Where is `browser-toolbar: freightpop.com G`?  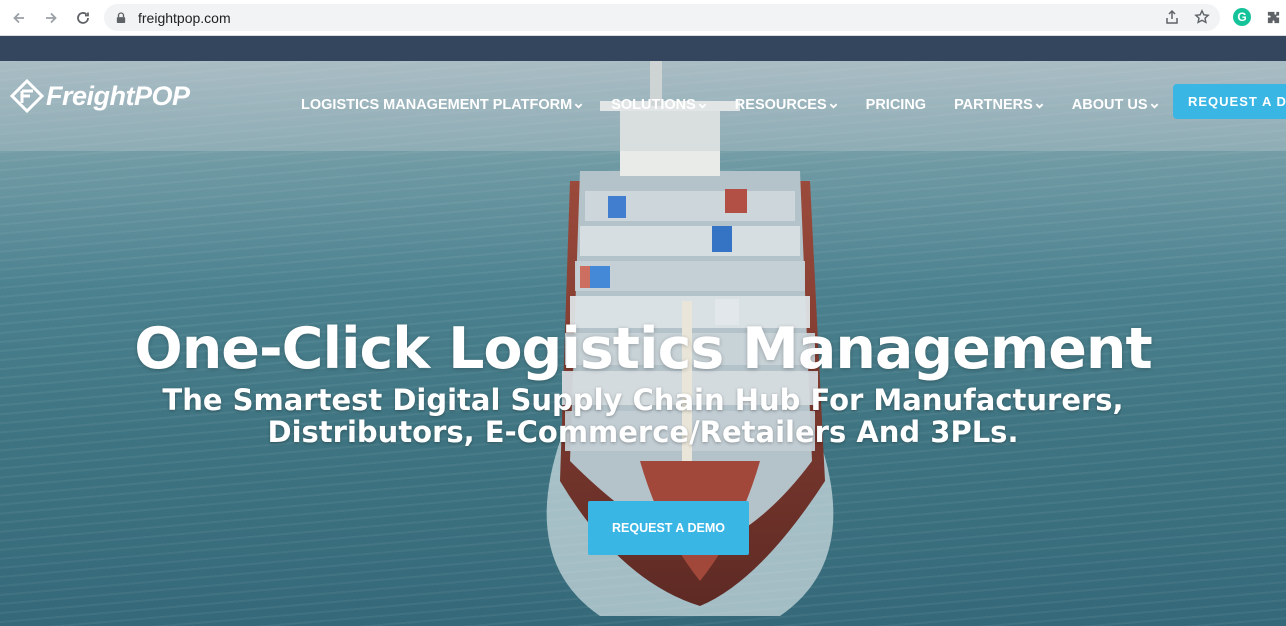 browser-toolbar: freightpop.com G is located at coordinates (643, 18).